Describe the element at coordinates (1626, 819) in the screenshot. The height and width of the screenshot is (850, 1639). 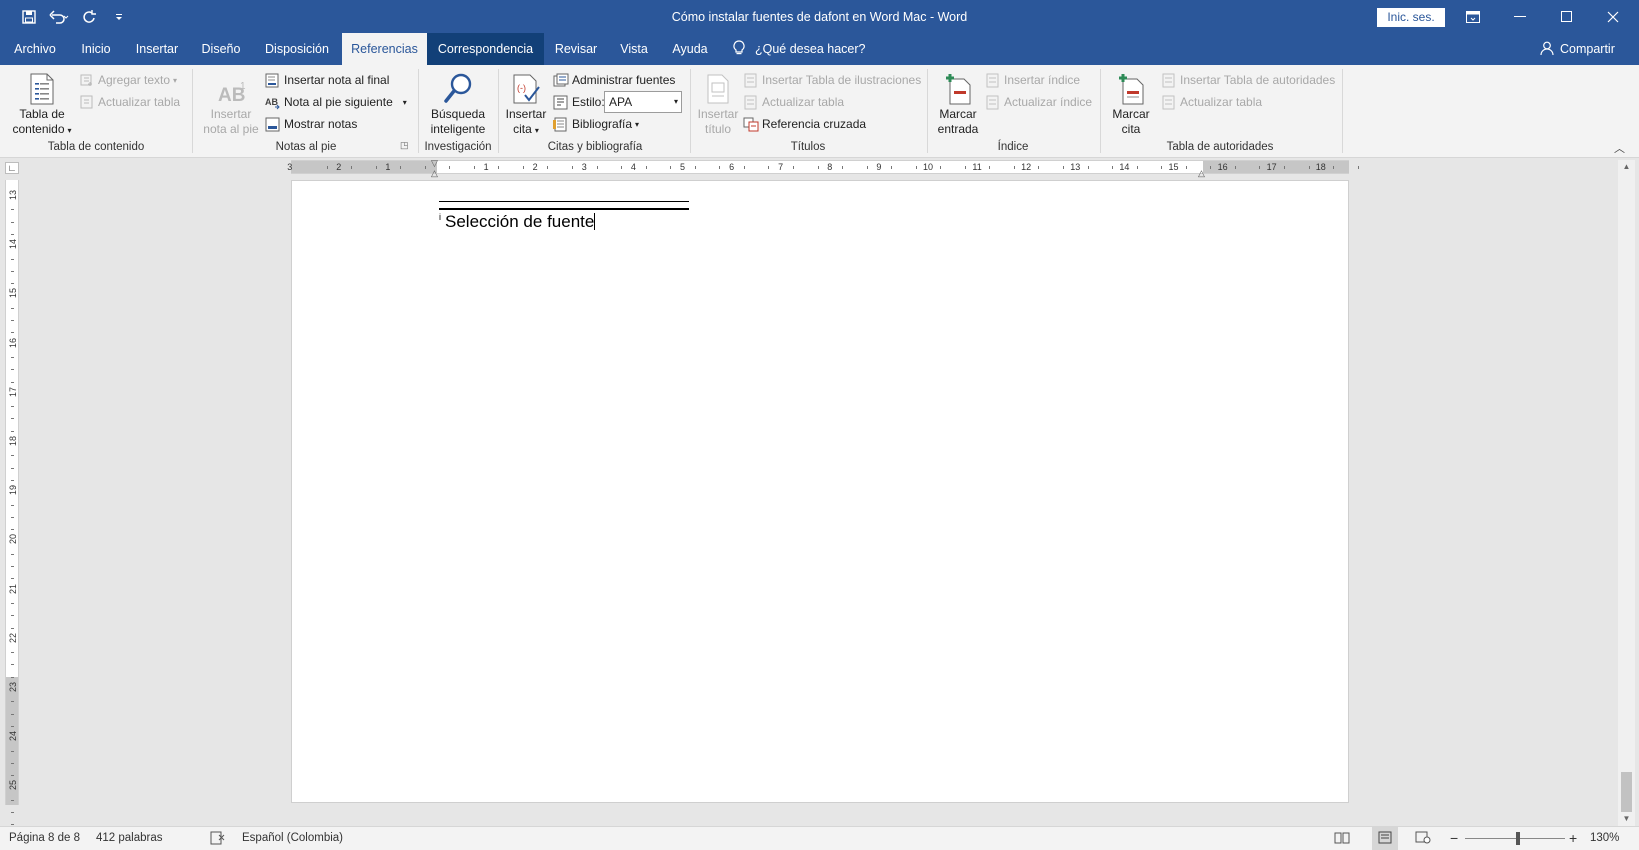
I see `scroll-down-icon: ▼` at that location.